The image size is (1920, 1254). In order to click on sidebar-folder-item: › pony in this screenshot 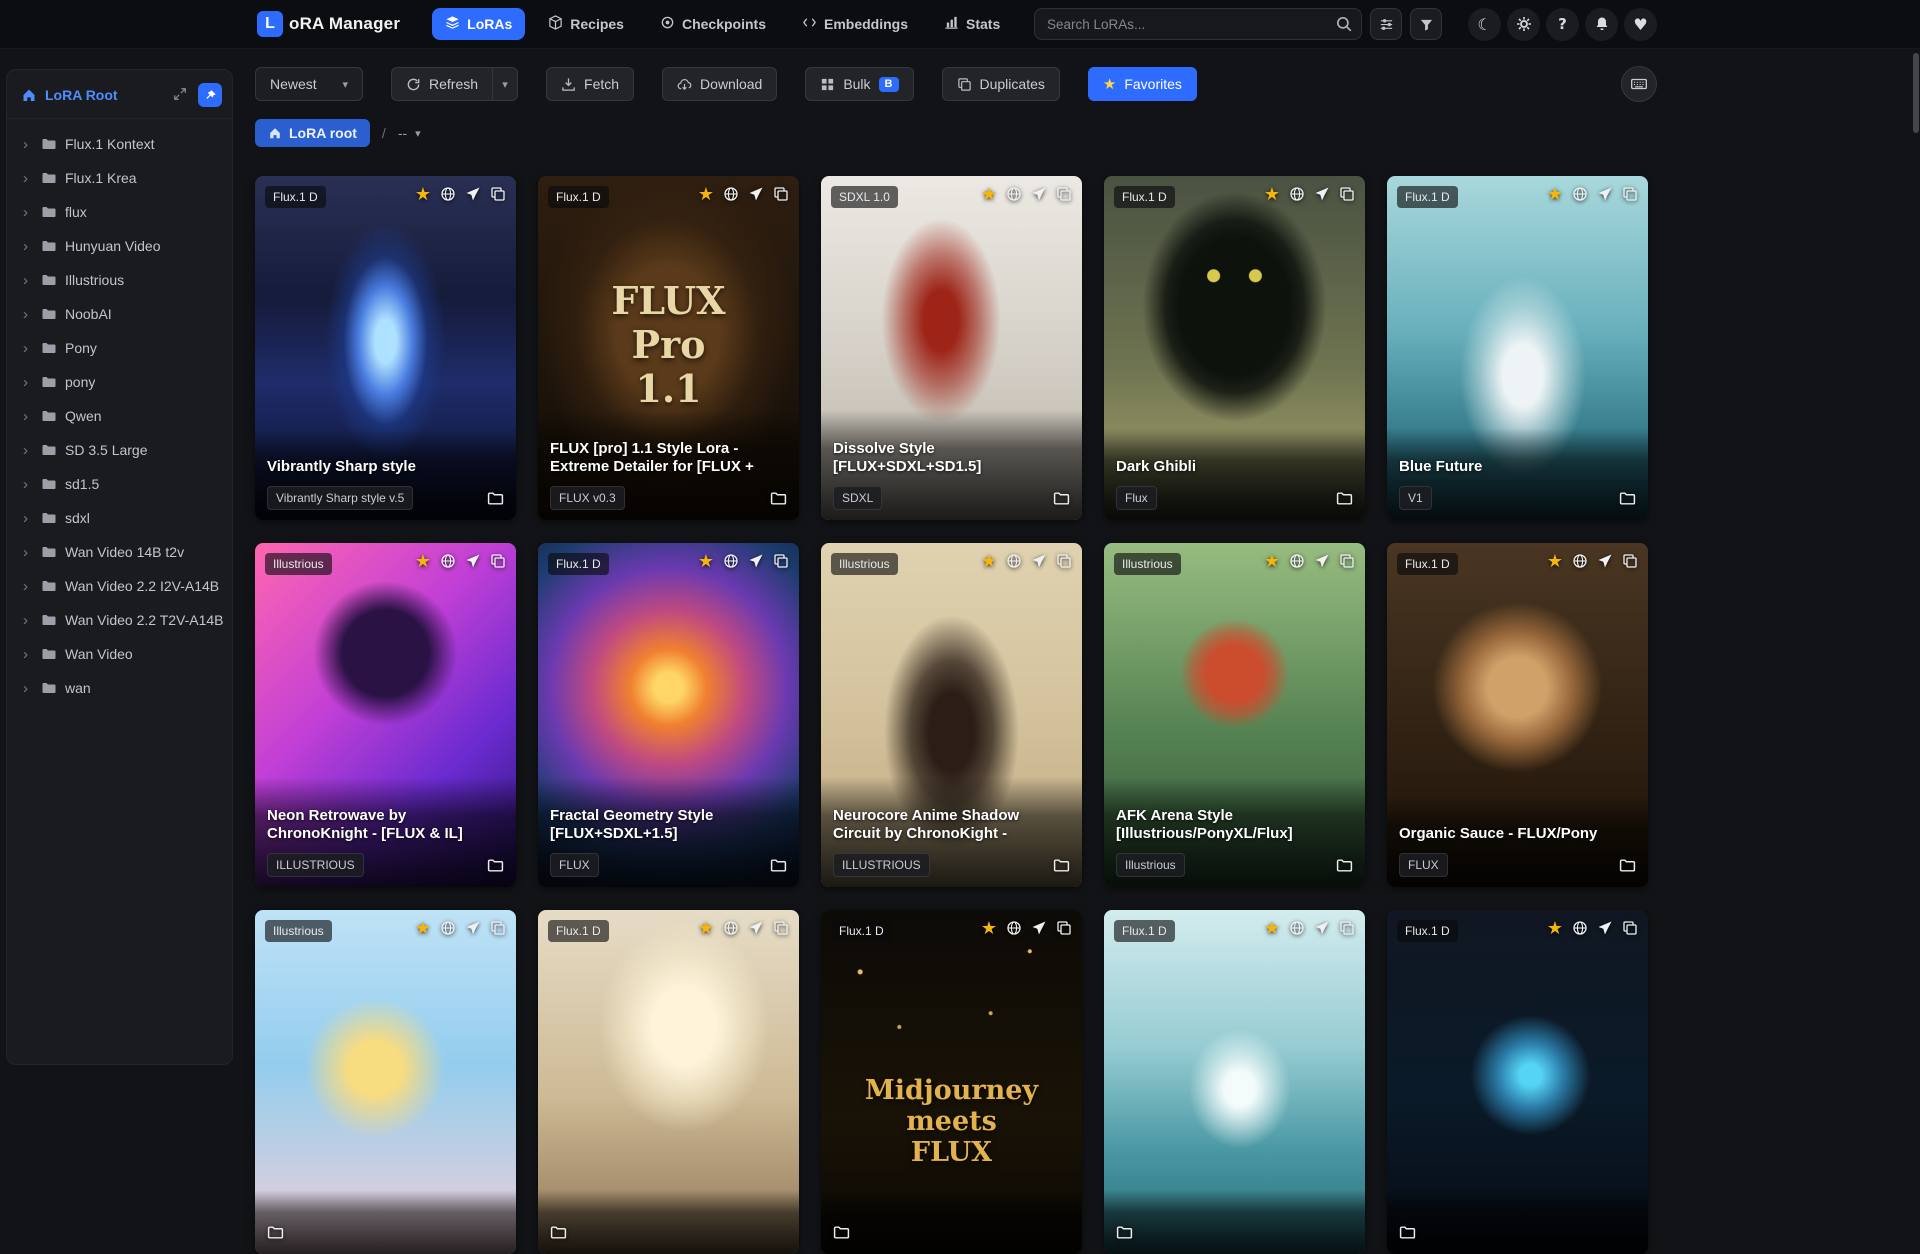, I will do `click(119, 382)`.